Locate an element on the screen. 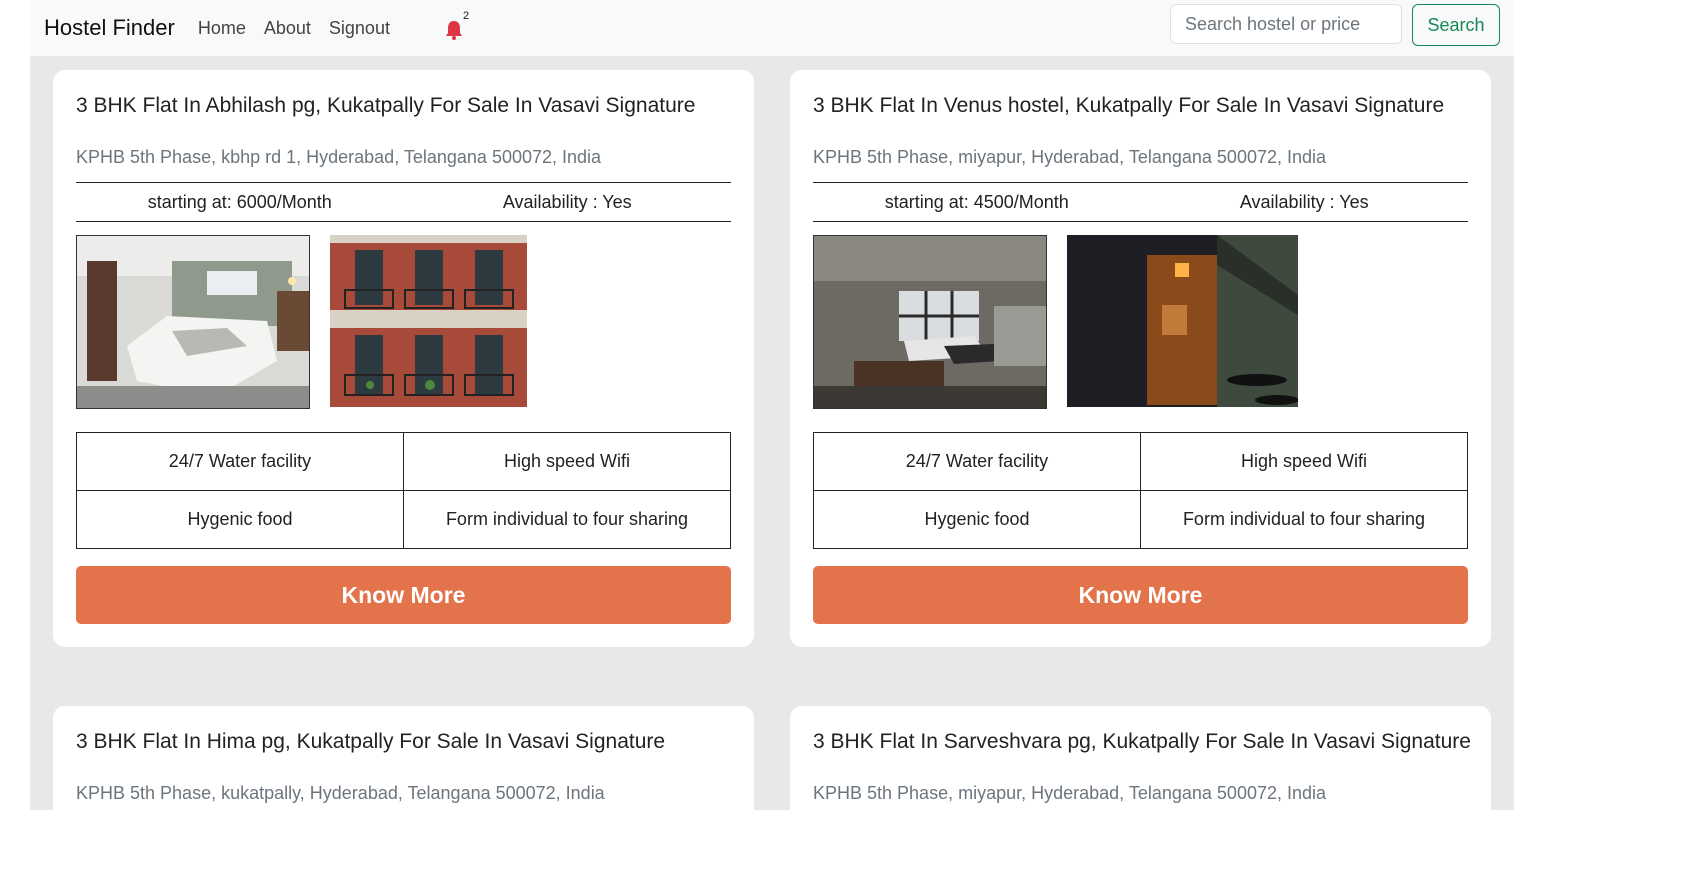 The width and height of the screenshot is (1688, 877). nav-links: Home About Signout is located at coordinates (294, 28).